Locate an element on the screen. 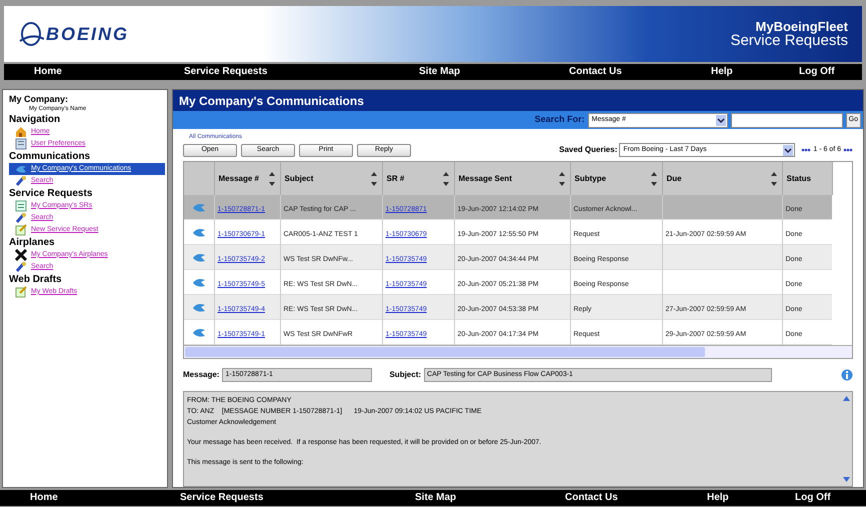 This screenshot has height=507, width=866. app-name: Service Requests is located at coordinates (789, 40).